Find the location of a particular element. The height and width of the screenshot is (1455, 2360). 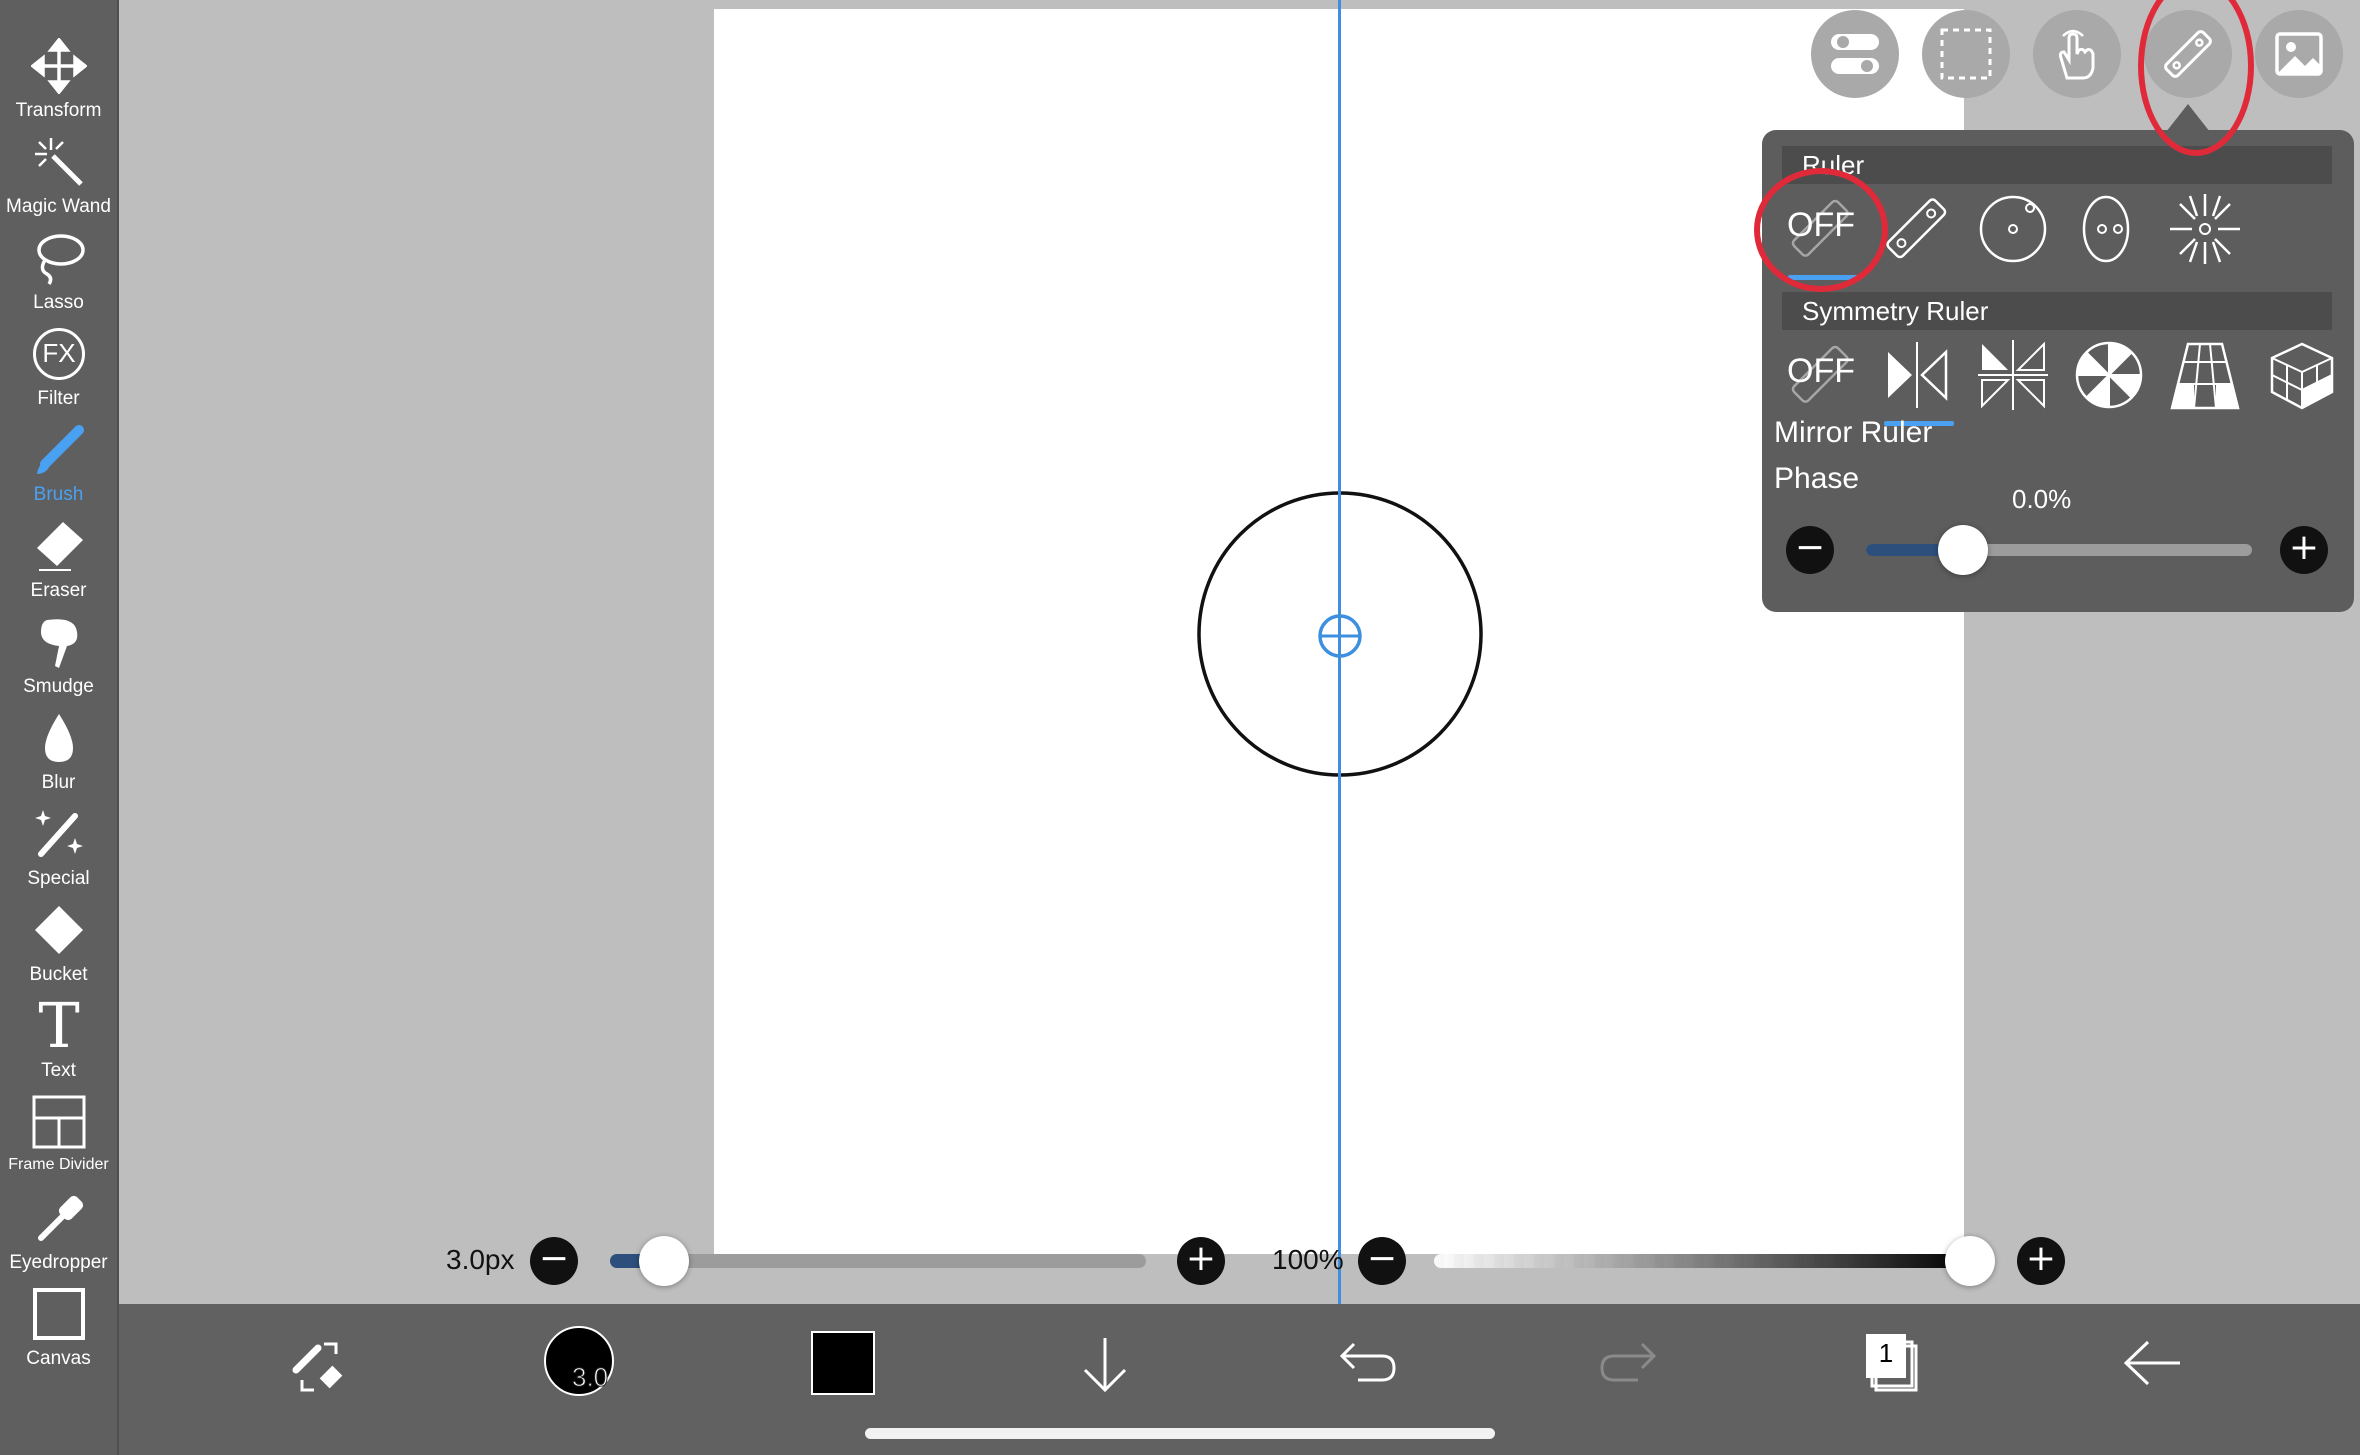

tool-eyedropper: Eyedropper is located at coordinates (58, 1238).